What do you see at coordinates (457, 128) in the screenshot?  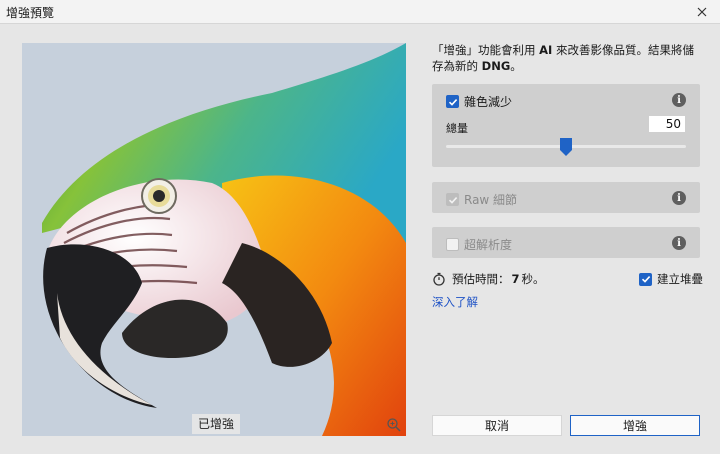 I see `amount-label: 總量` at bounding box center [457, 128].